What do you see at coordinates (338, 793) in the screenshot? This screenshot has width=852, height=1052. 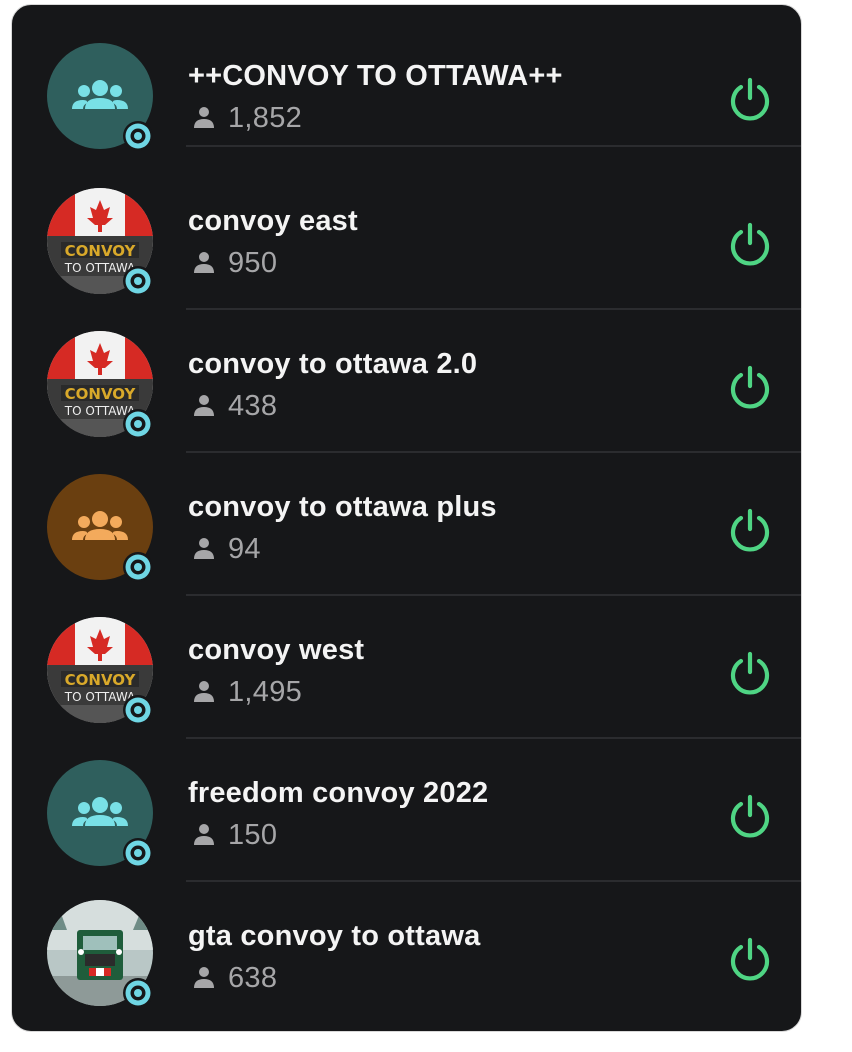 I see `channel-name: freedom convoy 2022` at bounding box center [338, 793].